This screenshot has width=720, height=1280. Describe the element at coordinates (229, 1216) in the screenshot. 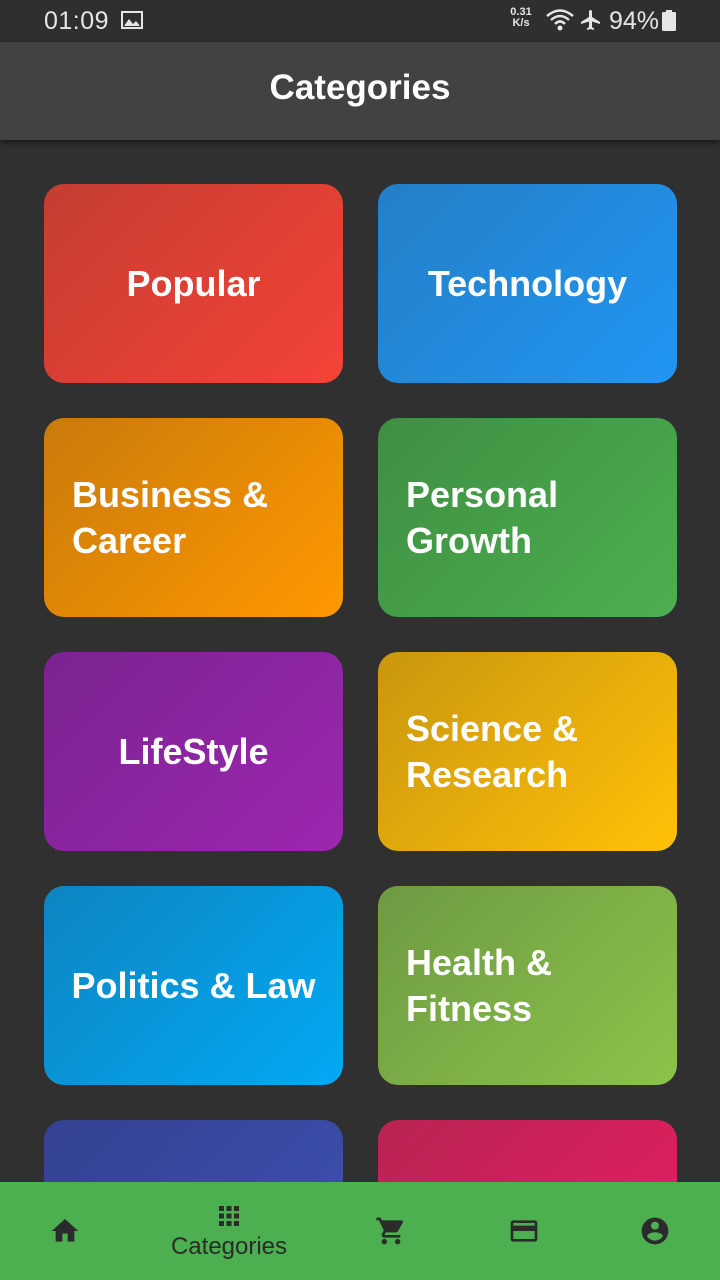

I see `apps-grid-icon` at that location.